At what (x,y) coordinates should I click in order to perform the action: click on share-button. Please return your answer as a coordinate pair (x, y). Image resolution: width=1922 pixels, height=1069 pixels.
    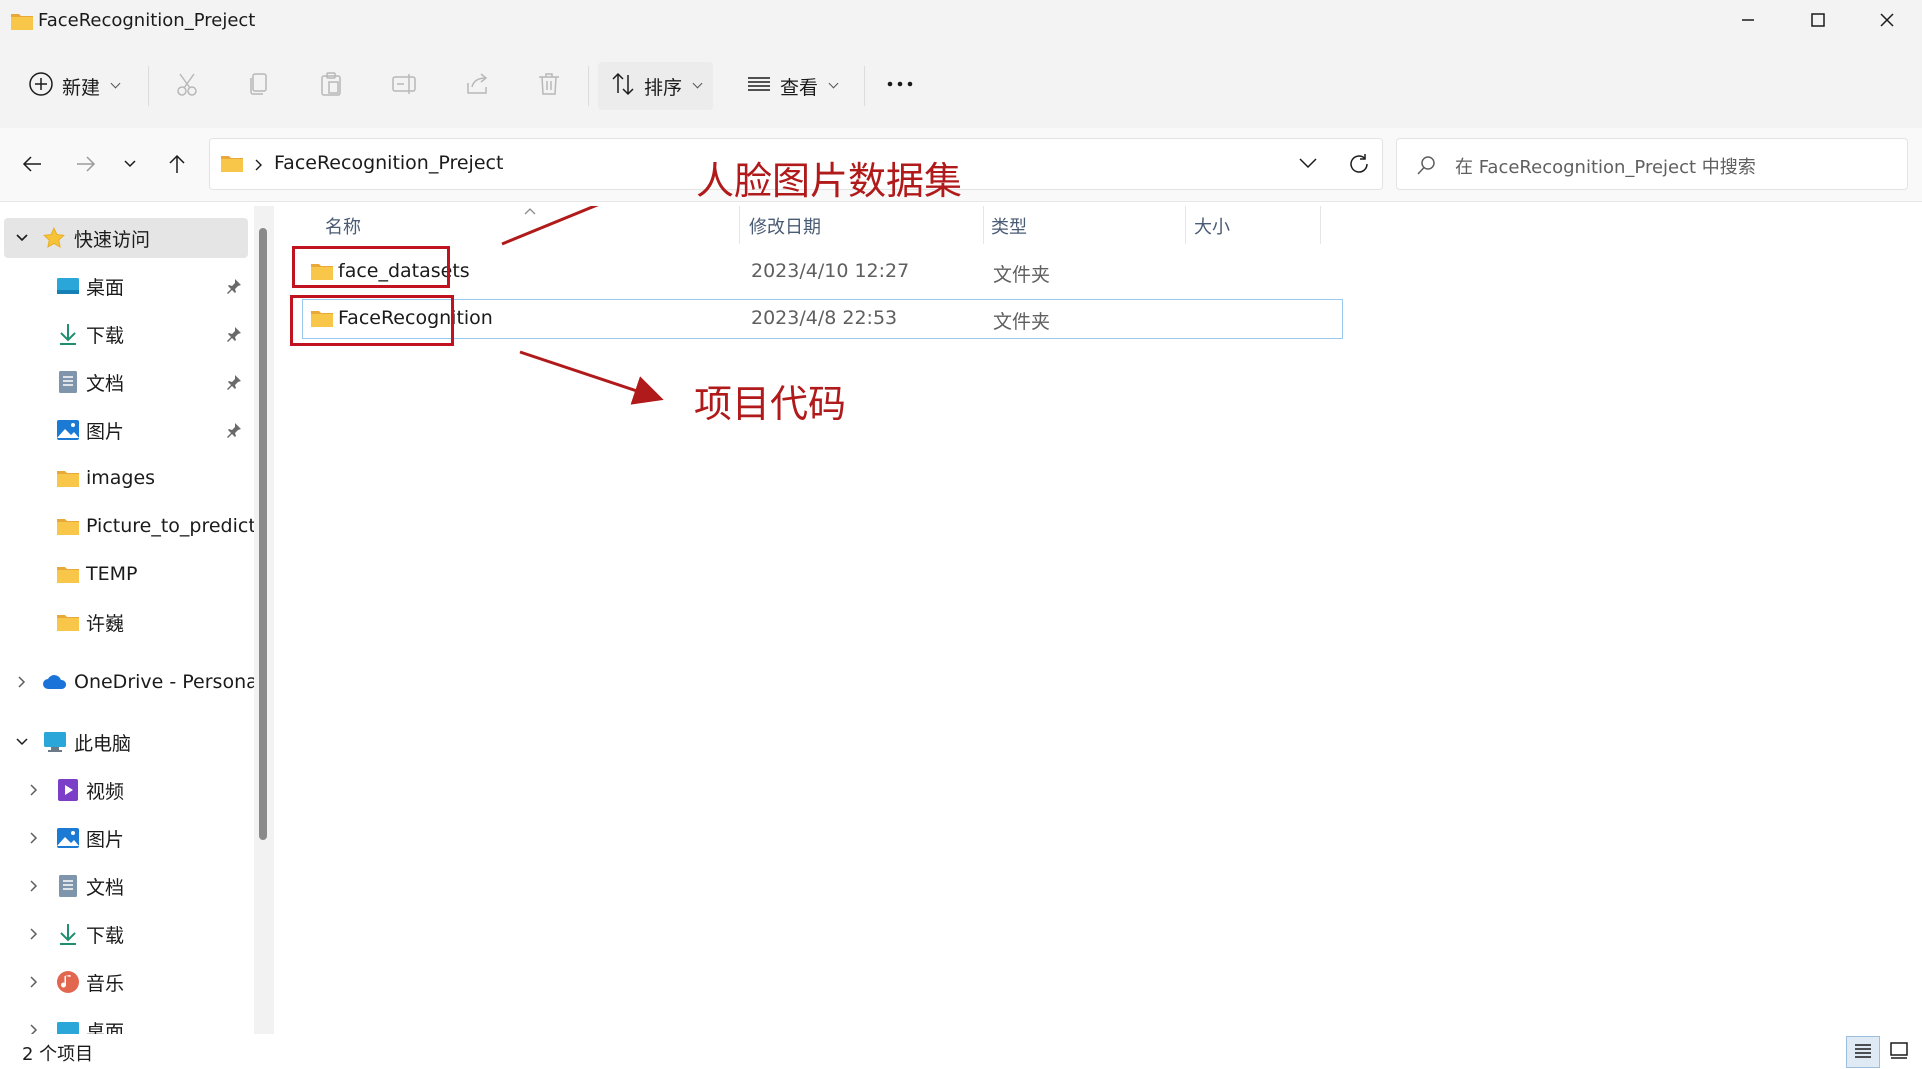
    Looking at the image, I should click on (477, 86).